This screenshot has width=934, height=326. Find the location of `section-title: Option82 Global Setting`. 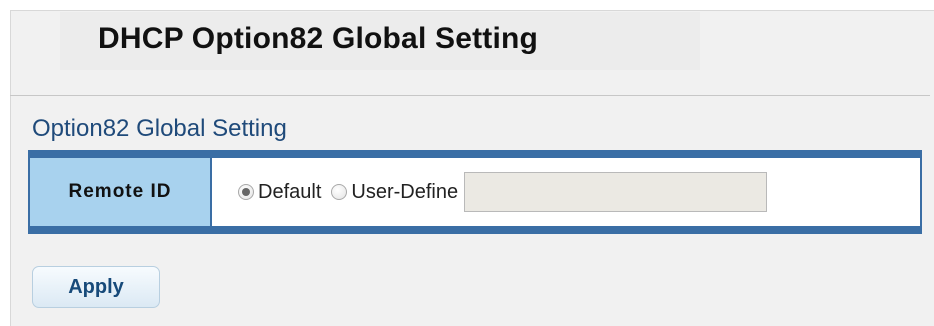

section-title: Option82 Global Setting is located at coordinates (159, 128).